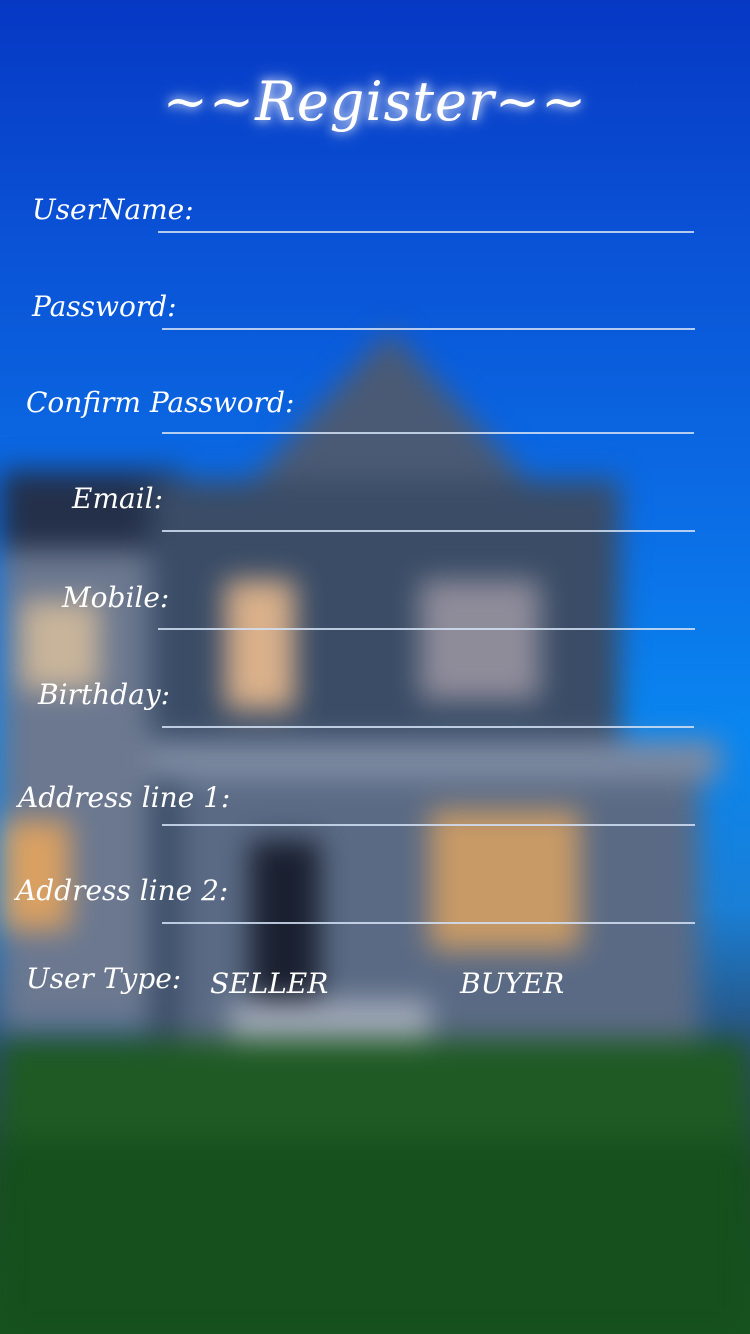 The image size is (750, 1334). Describe the element at coordinates (118, 498) in the screenshot. I see `email-label: Email:` at that location.